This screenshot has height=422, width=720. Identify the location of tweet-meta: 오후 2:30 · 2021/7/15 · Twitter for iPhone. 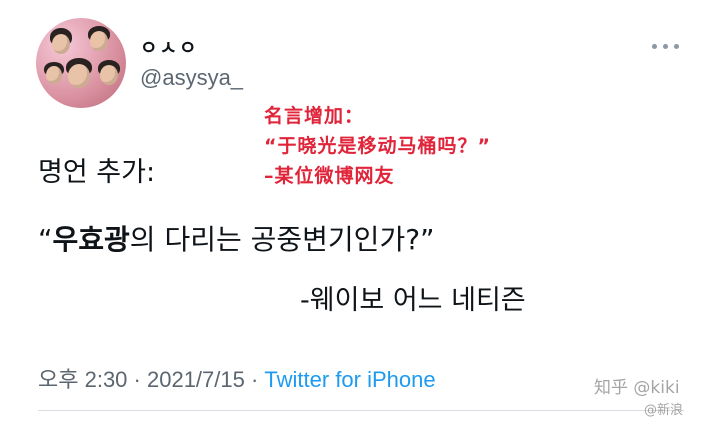
(237, 378).